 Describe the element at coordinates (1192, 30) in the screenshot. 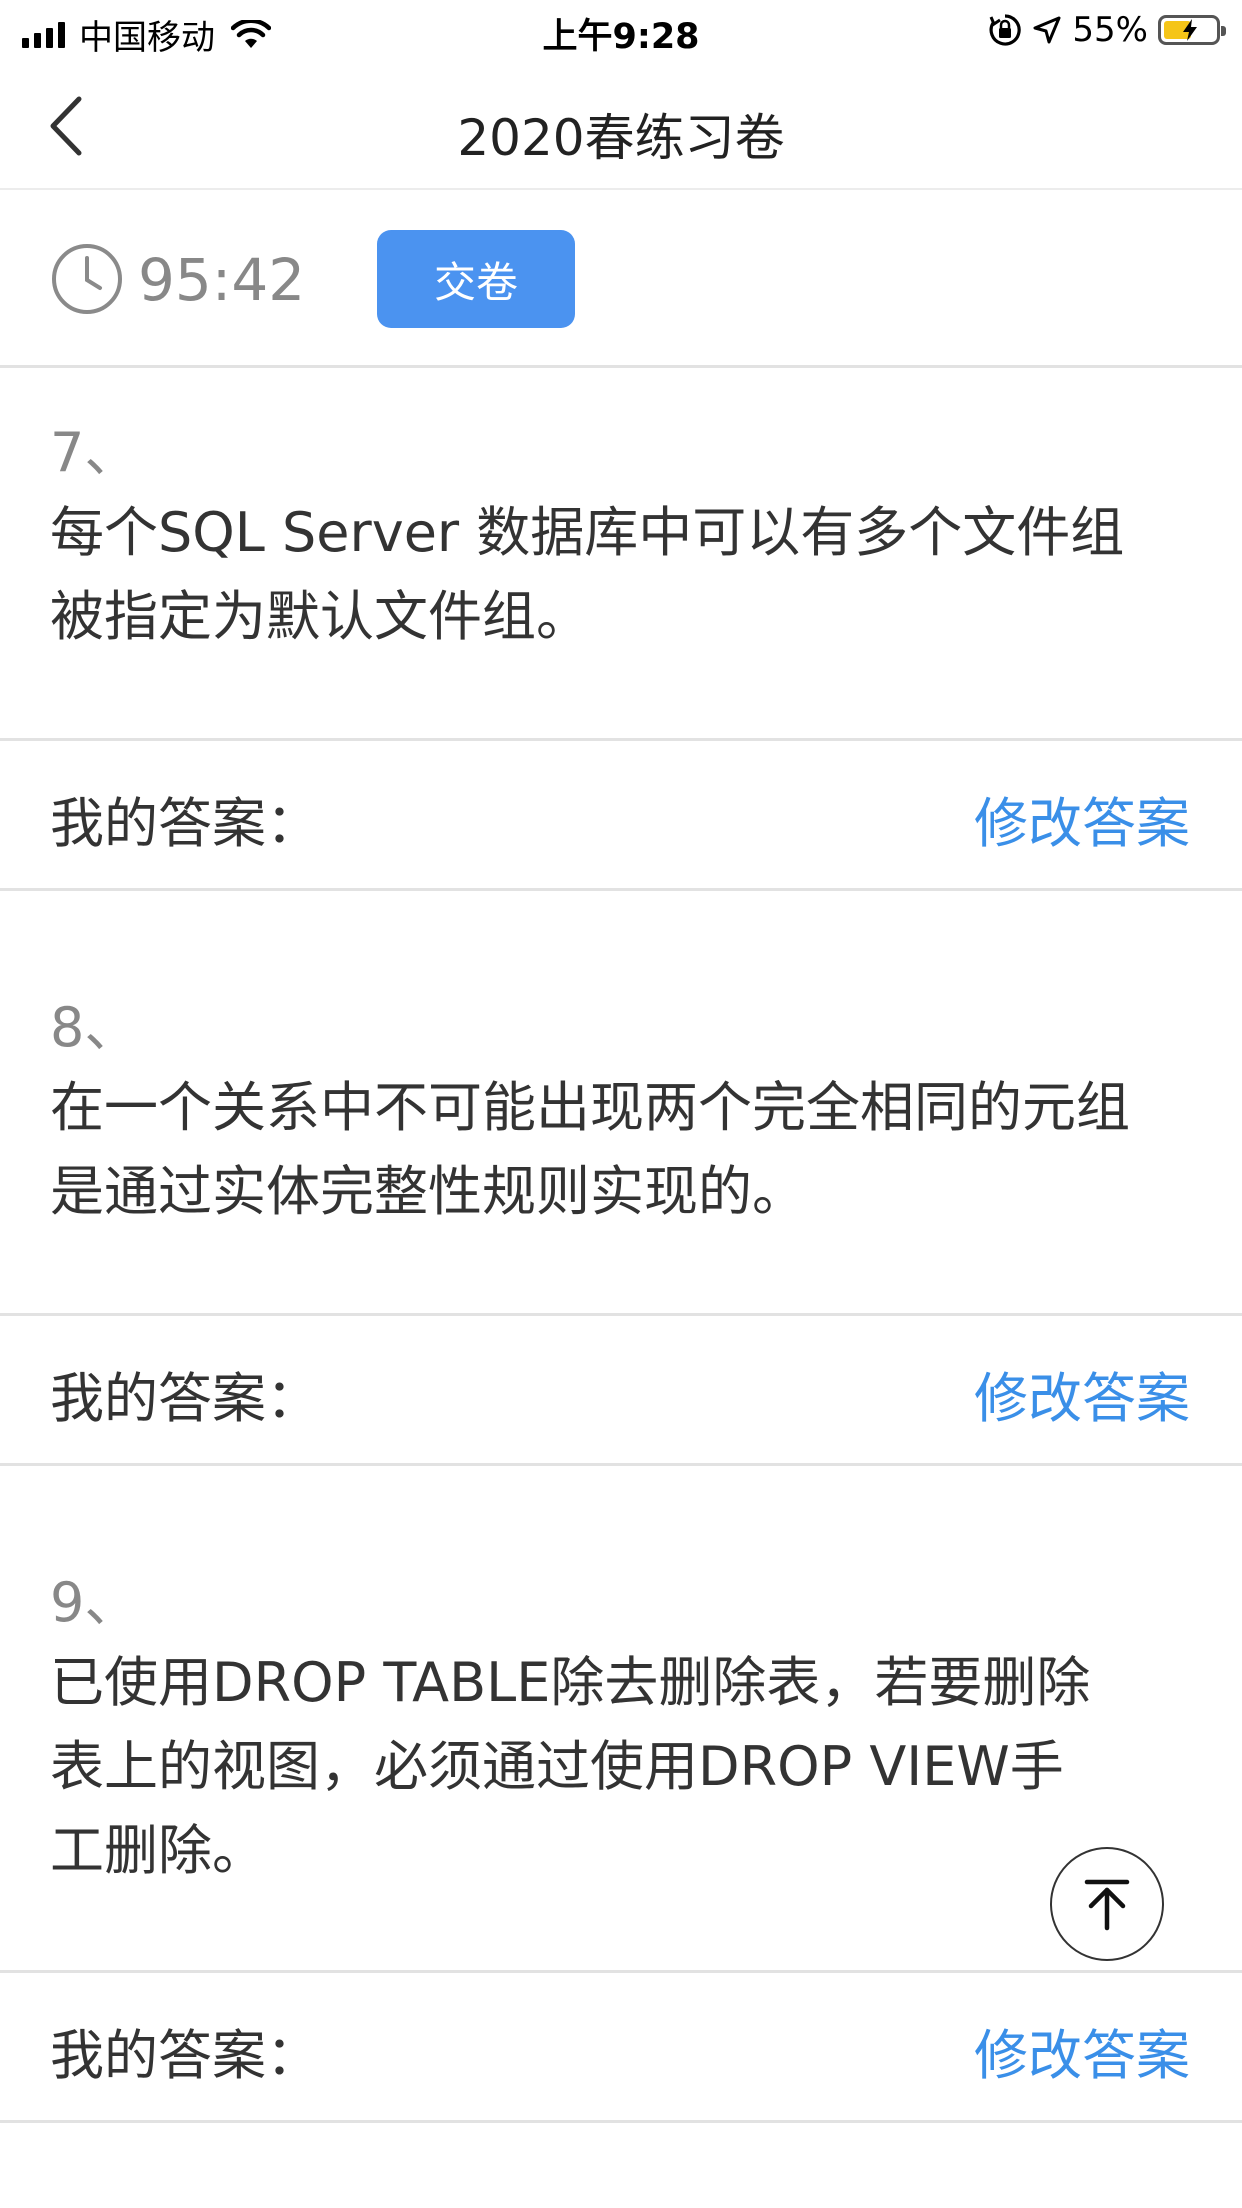

I see `battery-charging-icon` at that location.